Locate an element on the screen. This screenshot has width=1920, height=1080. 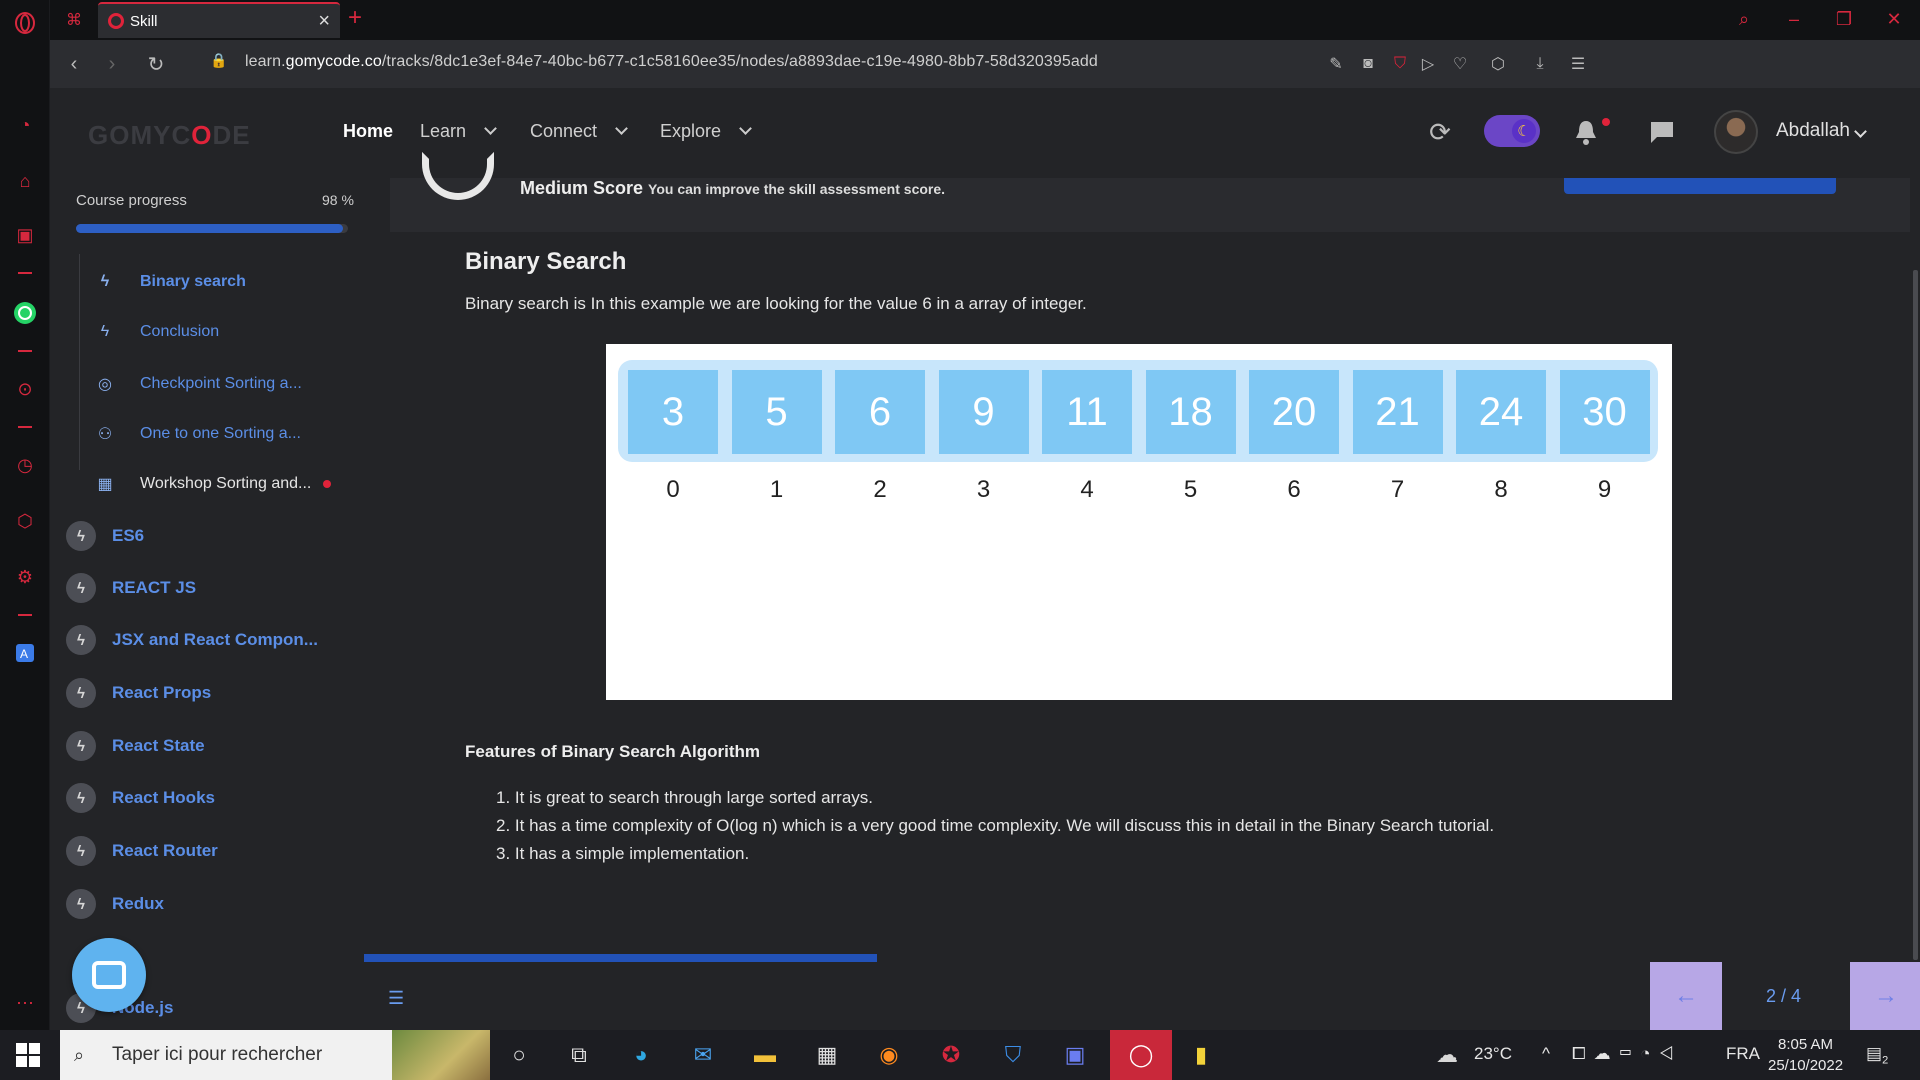
dark-mode-toggle: ☾ is located at coordinates (1512, 131).